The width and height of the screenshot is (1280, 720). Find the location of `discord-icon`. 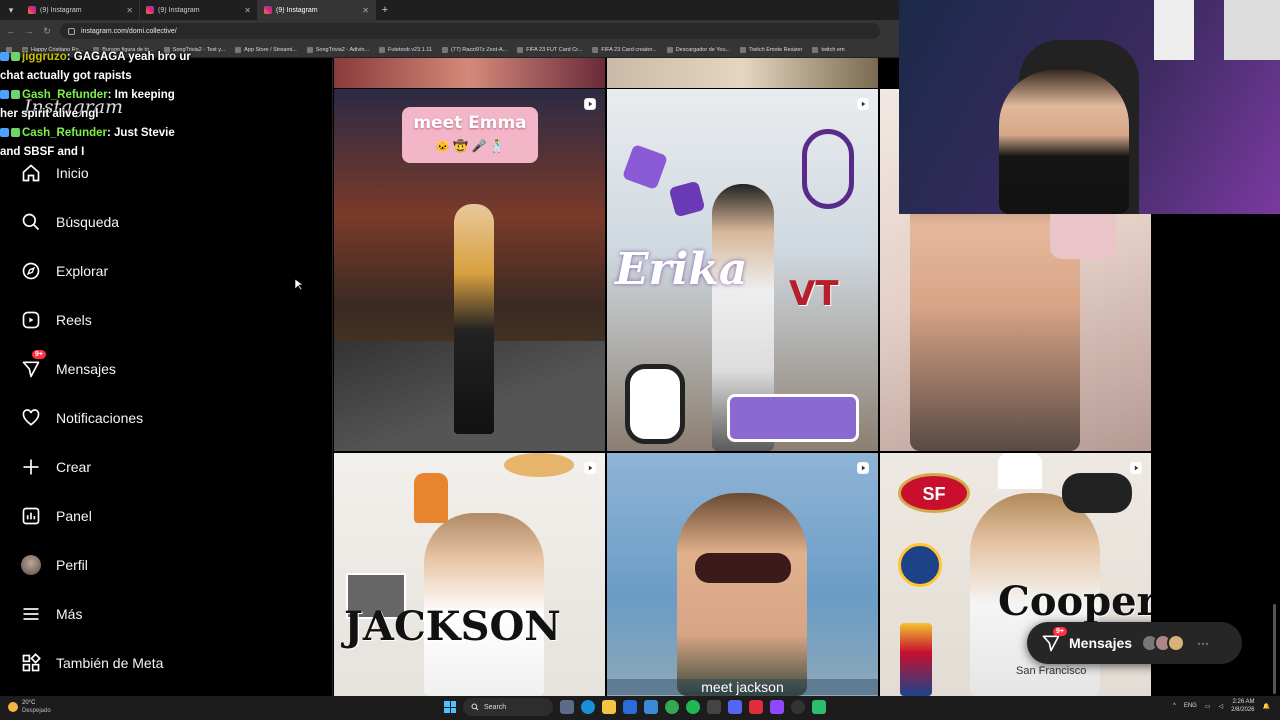

discord-icon is located at coordinates (735, 707).